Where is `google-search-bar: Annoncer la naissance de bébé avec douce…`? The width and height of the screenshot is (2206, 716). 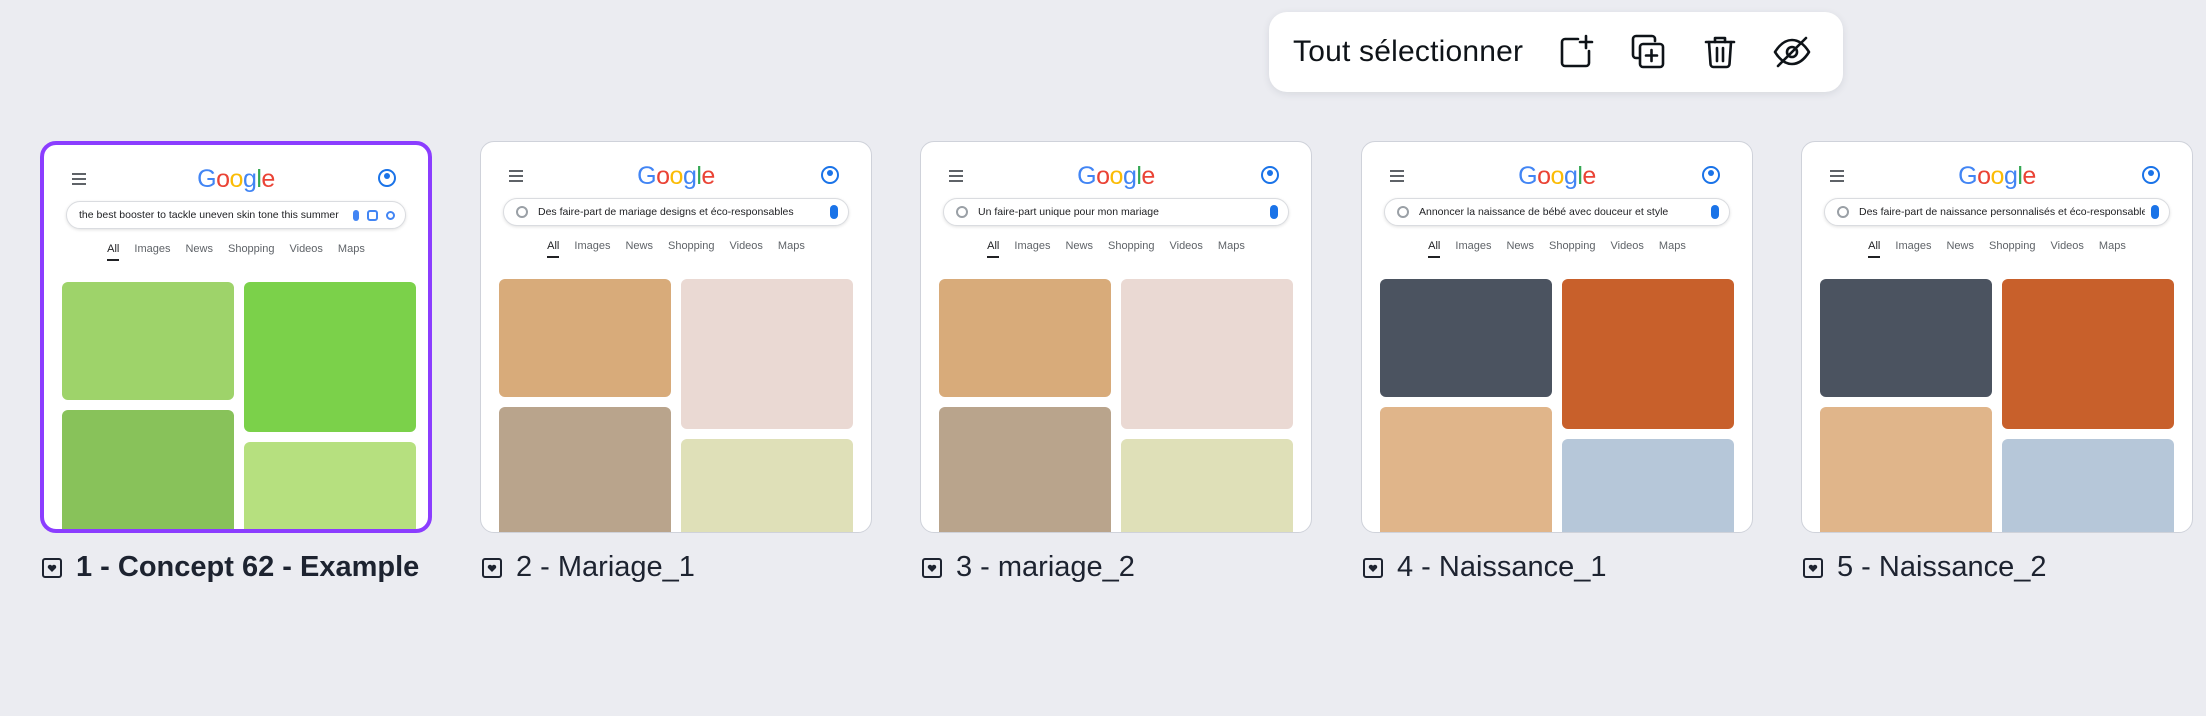 google-search-bar: Annoncer la naissance de bébé avec douce… is located at coordinates (1557, 212).